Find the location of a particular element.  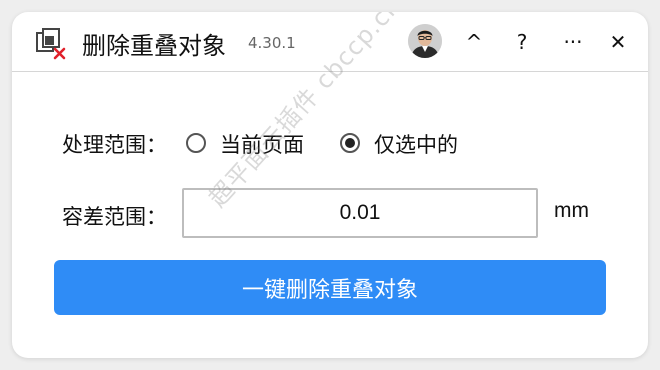

range-label: 处理范围： is located at coordinates (114, 145).